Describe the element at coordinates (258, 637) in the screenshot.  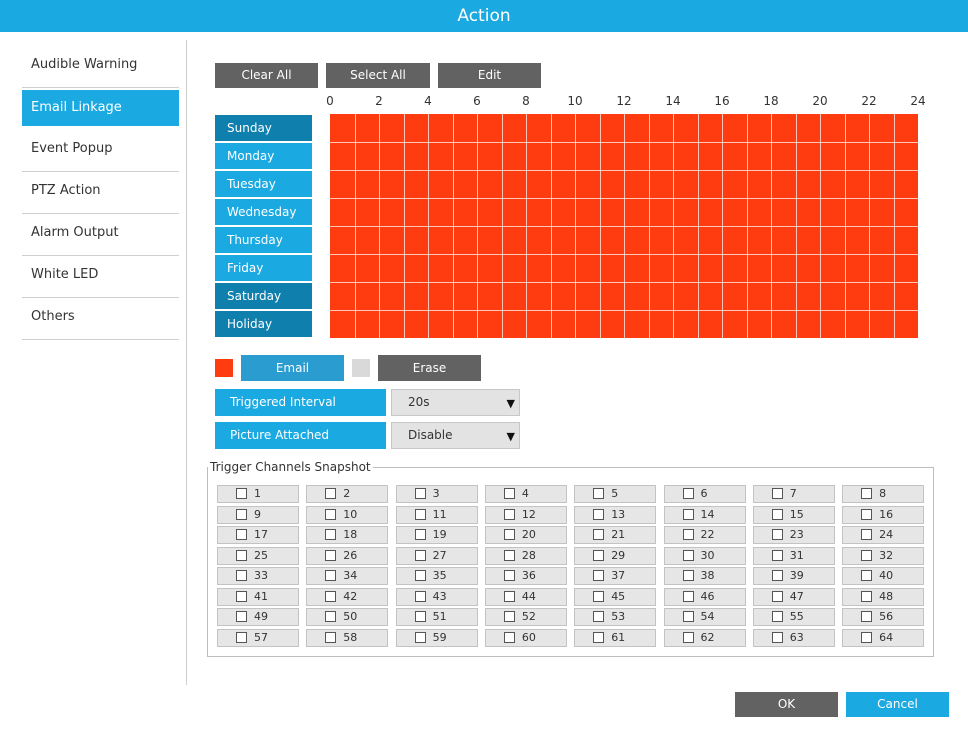
I see `channel-checkbox-57: 57` at that location.